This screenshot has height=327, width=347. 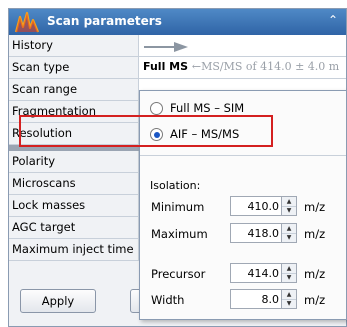 What do you see at coordinates (178, 207) in the screenshot?
I see `minimum-label: Minimum` at bounding box center [178, 207].